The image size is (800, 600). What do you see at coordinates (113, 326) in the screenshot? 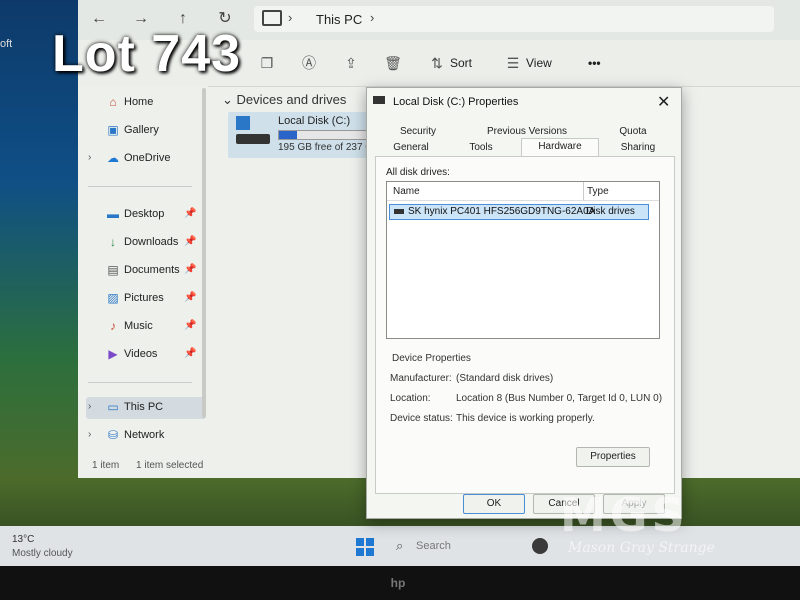
I see `music-icon: ♪` at bounding box center [113, 326].